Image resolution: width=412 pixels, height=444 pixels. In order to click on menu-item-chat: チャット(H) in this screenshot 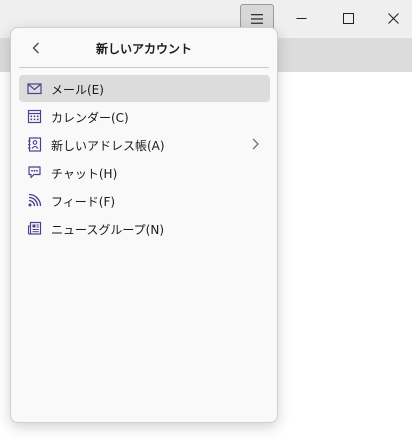, I will do `click(144, 172)`.